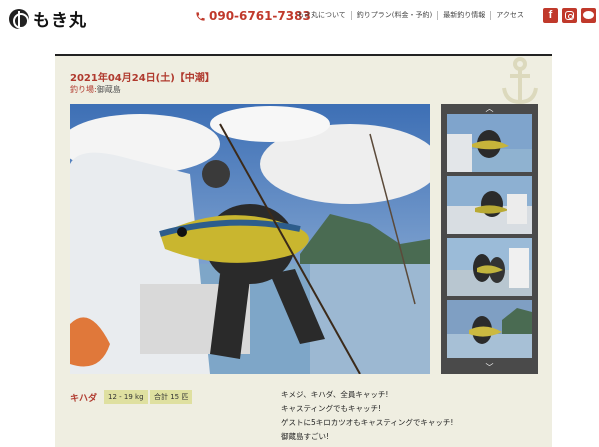  What do you see at coordinates (489, 368) in the screenshot?
I see `thumb-scroll-down-icon: ﹀` at bounding box center [489, 368].